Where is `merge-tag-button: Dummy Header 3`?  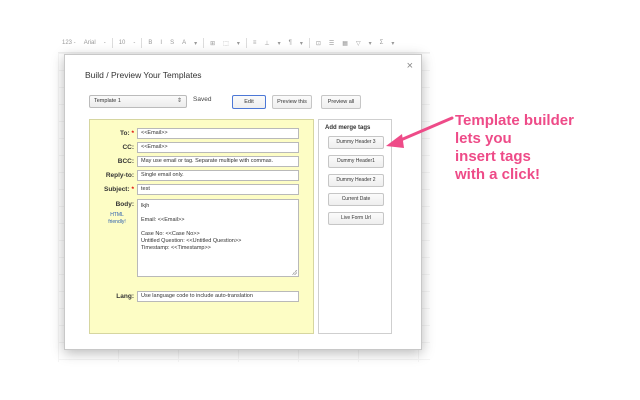 merge-tag-button: Dummy Header 3 is located at coordinates (356, 142).